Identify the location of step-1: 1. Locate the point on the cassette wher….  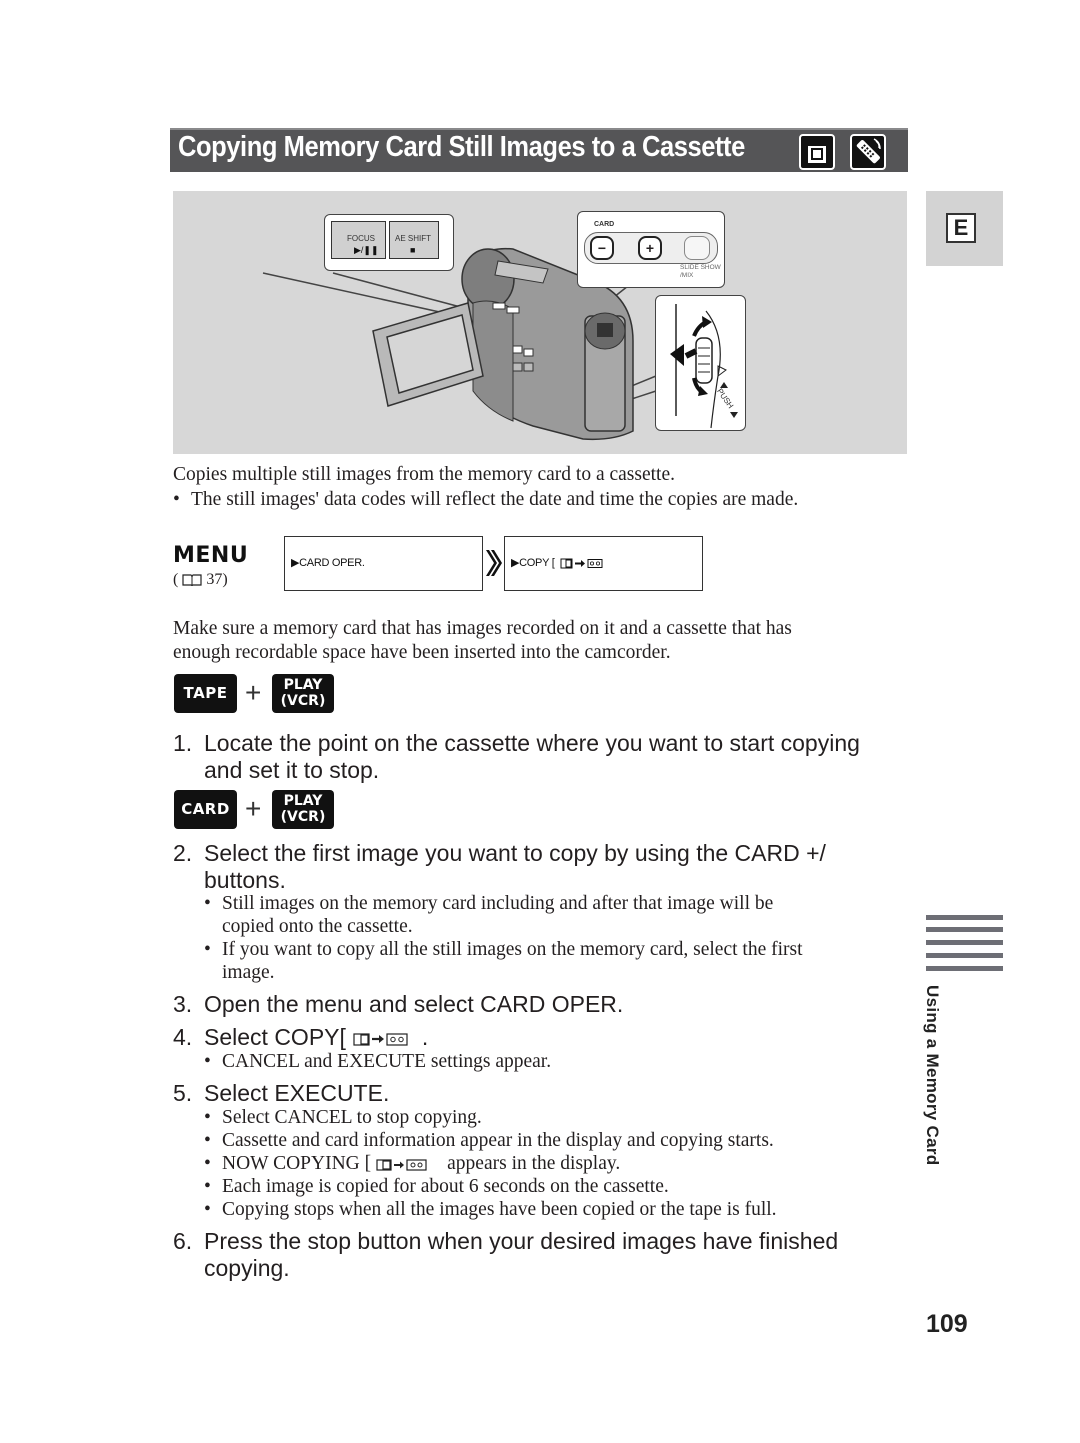
(516, 743).